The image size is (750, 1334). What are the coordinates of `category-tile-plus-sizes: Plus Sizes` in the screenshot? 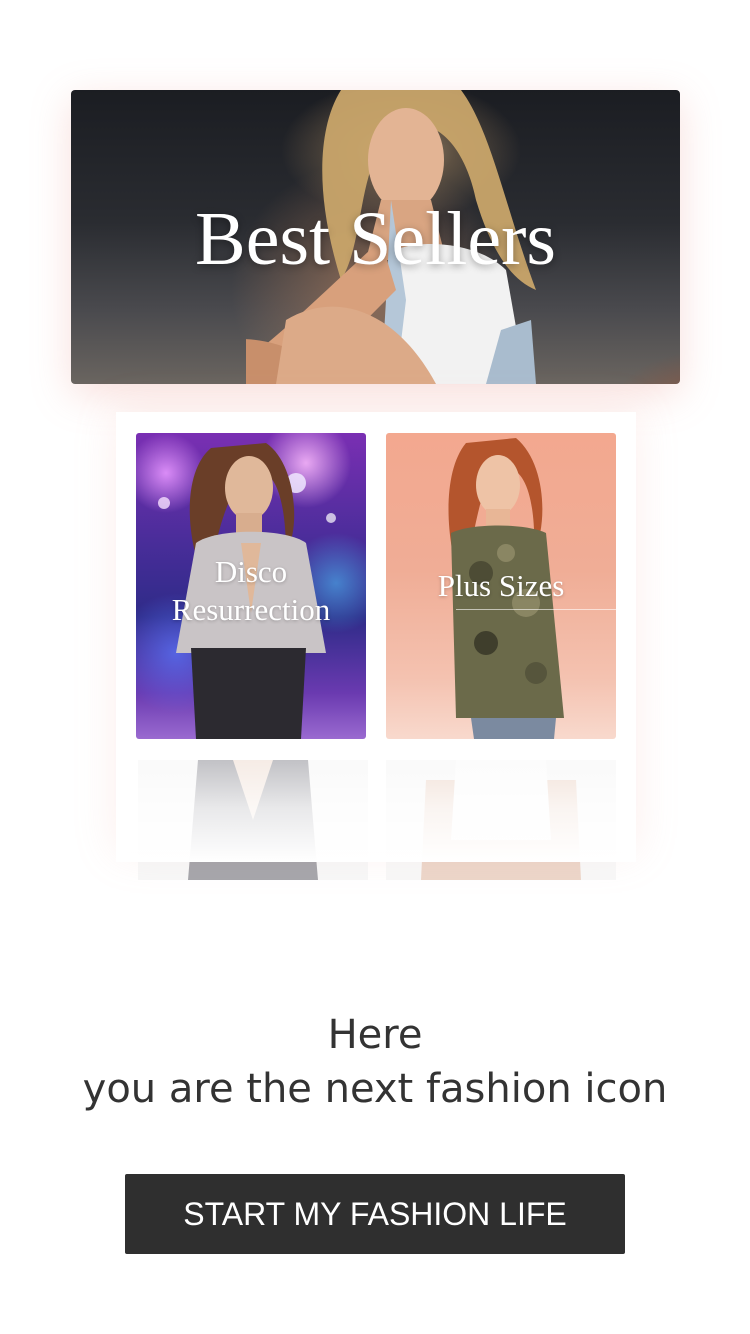 It's located at (501, 586).